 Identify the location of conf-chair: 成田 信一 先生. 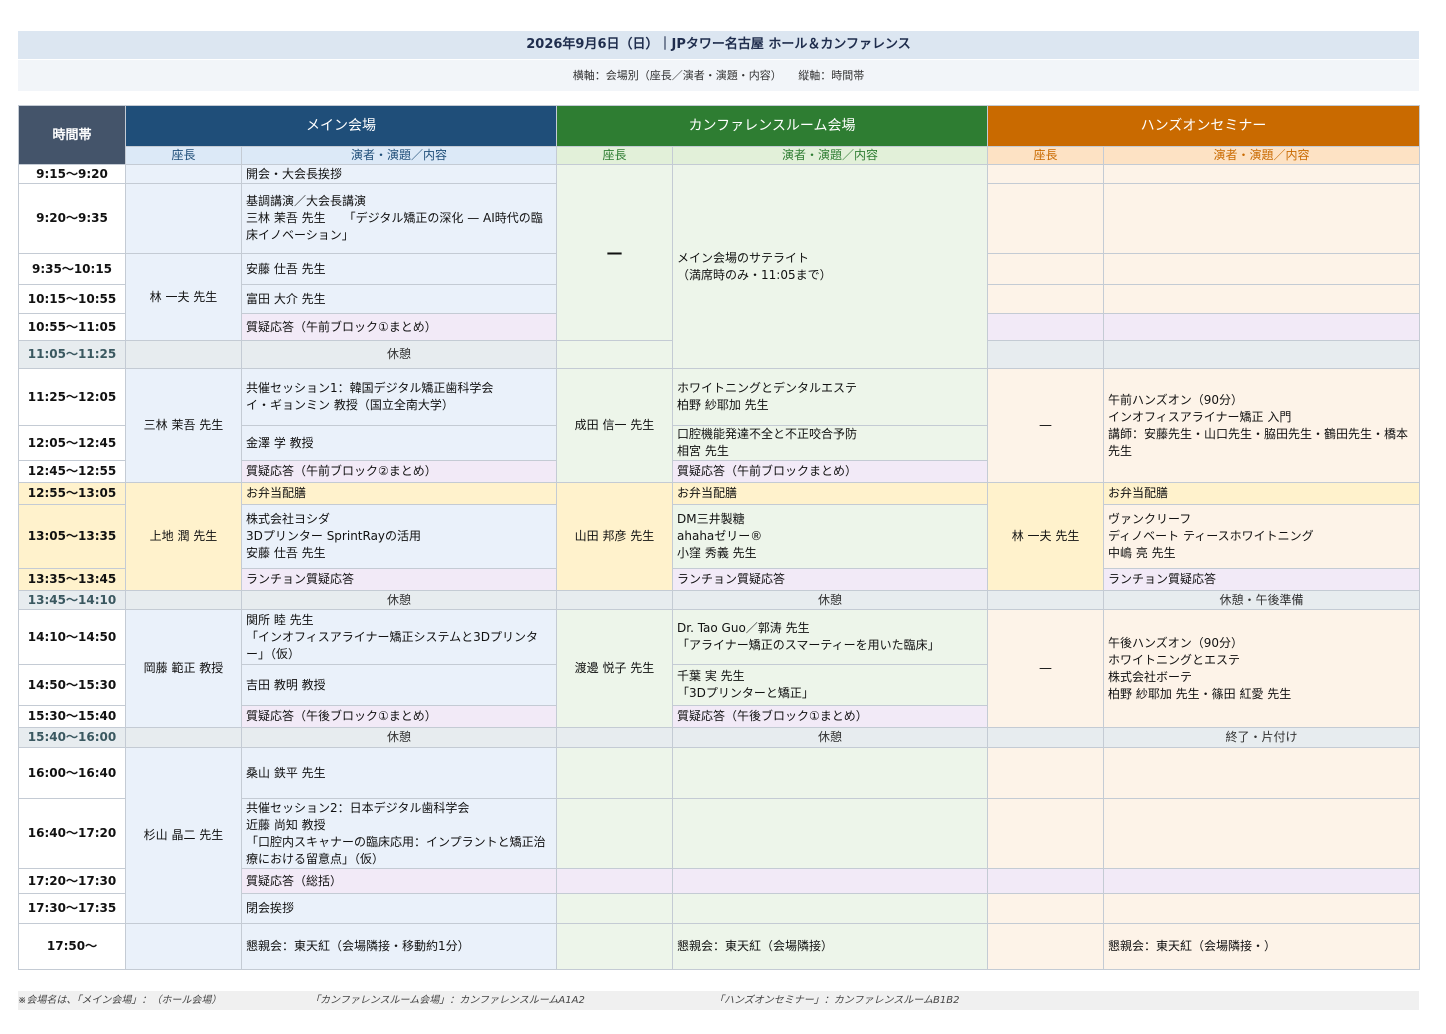
(614, 425).